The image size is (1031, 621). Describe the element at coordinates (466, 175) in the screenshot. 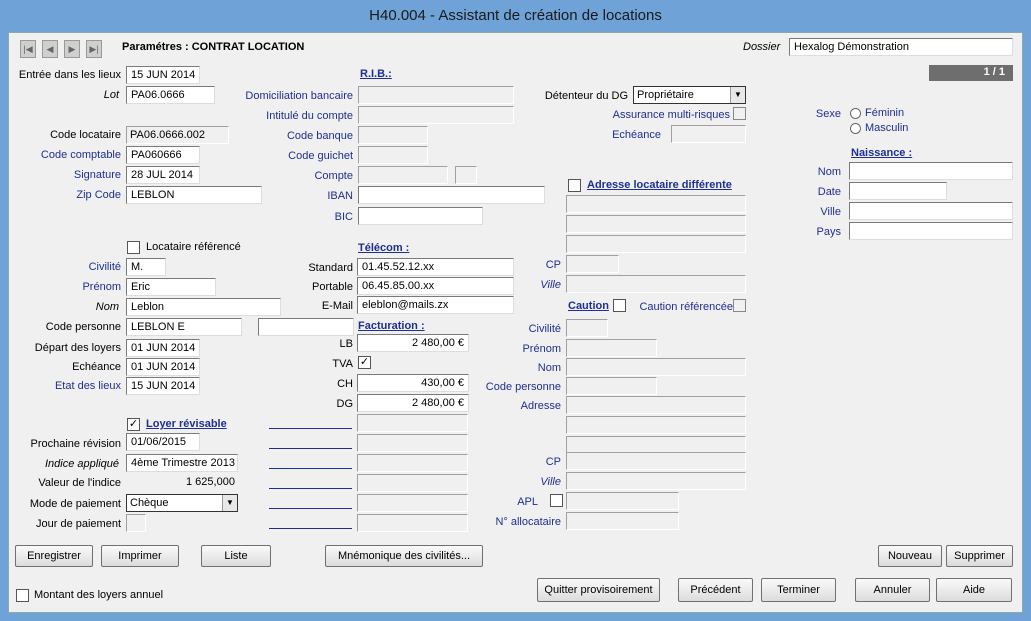

I see `compte-cle-field` at that location.